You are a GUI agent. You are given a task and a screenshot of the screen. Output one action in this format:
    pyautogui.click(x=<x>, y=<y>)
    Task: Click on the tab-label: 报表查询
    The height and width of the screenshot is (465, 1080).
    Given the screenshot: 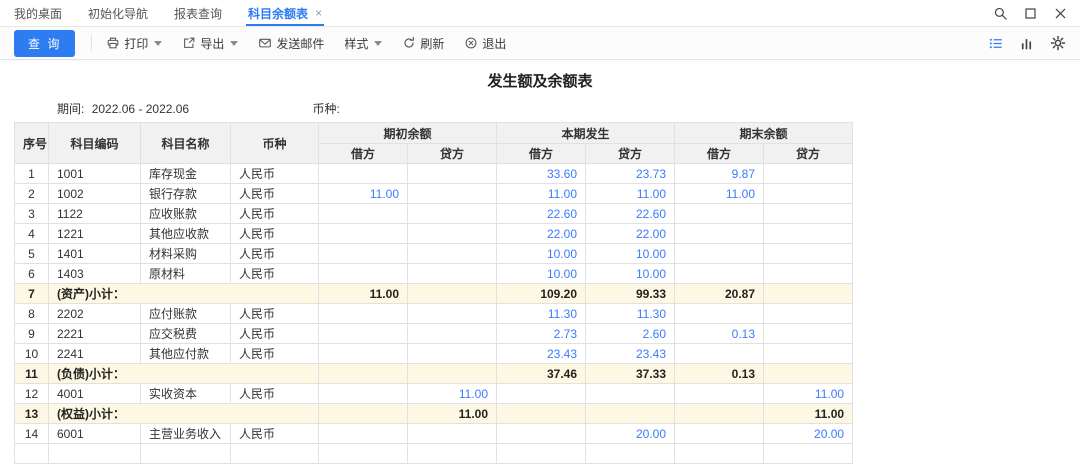 What is the action you would take?
    pyautogui.click(x=198, y=13)
    